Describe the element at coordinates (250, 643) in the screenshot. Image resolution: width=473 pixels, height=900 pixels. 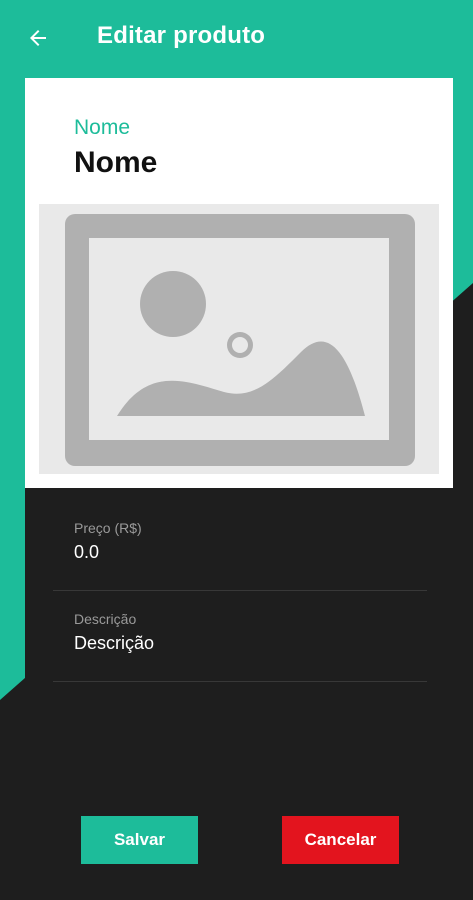
I see `description-value: Descrição` at that location.